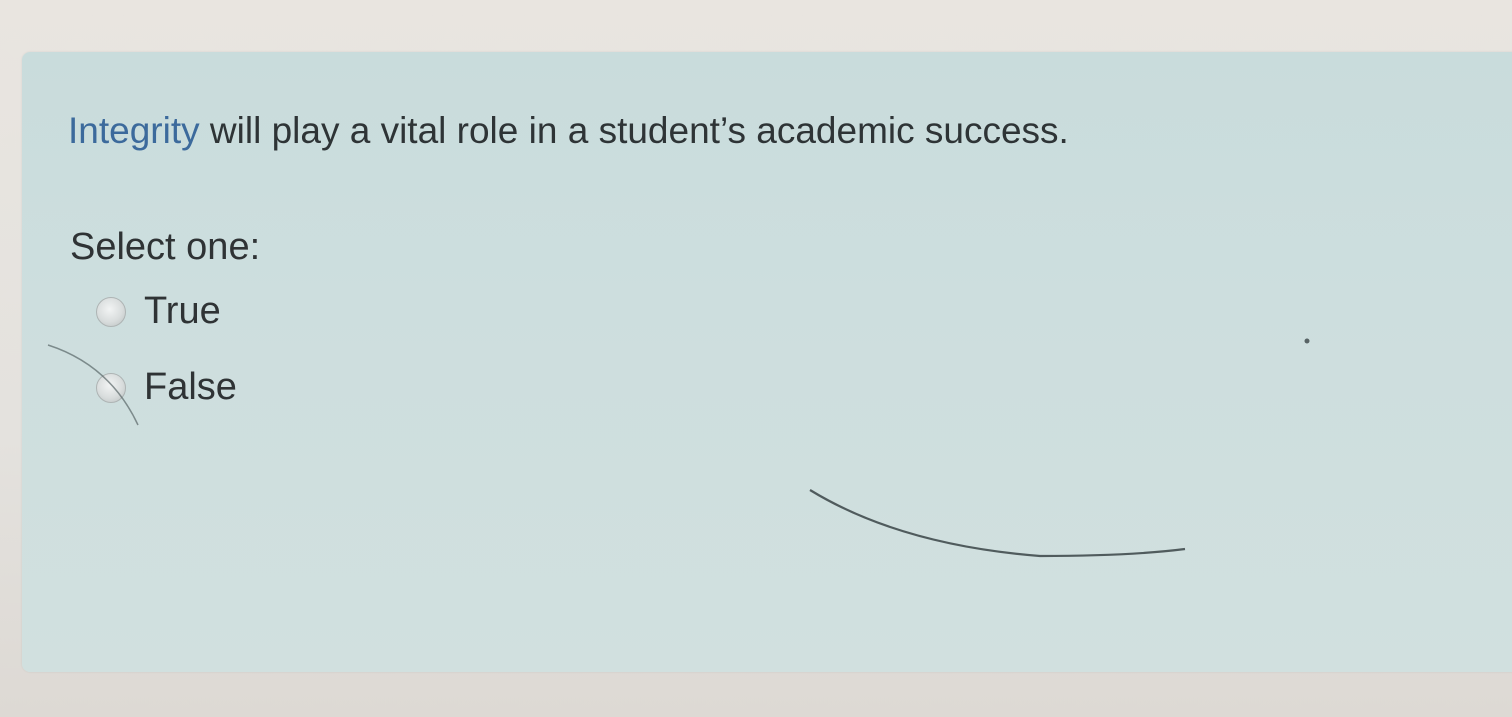 The image size is (1512, 717). Describe the element at coordinates (134, 130) in the screenshot. I see `glossary-link-integrity: Integrity` at that location.